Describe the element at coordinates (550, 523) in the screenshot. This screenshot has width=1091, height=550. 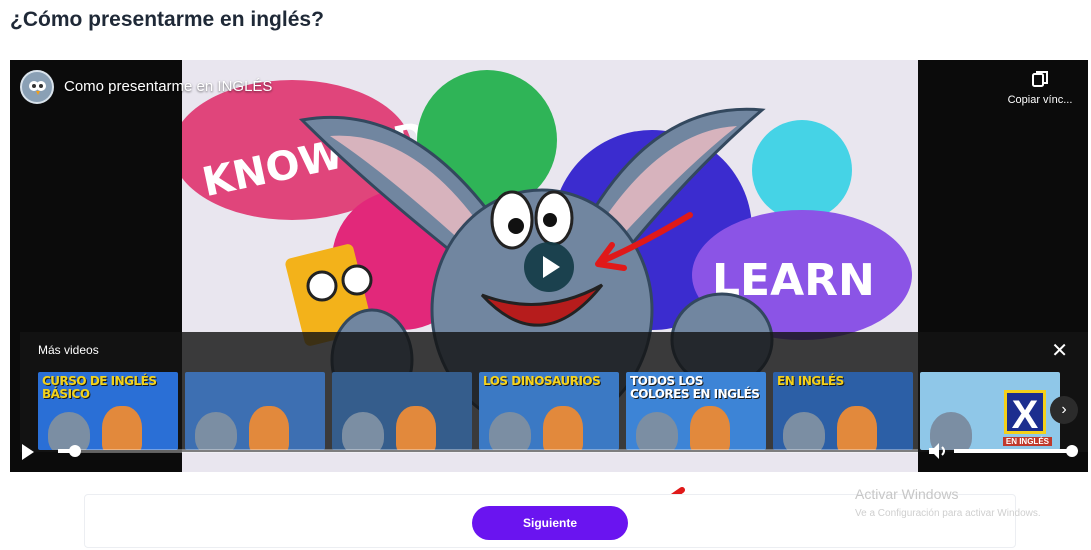
I see `next-button: Siguiente` at that location.